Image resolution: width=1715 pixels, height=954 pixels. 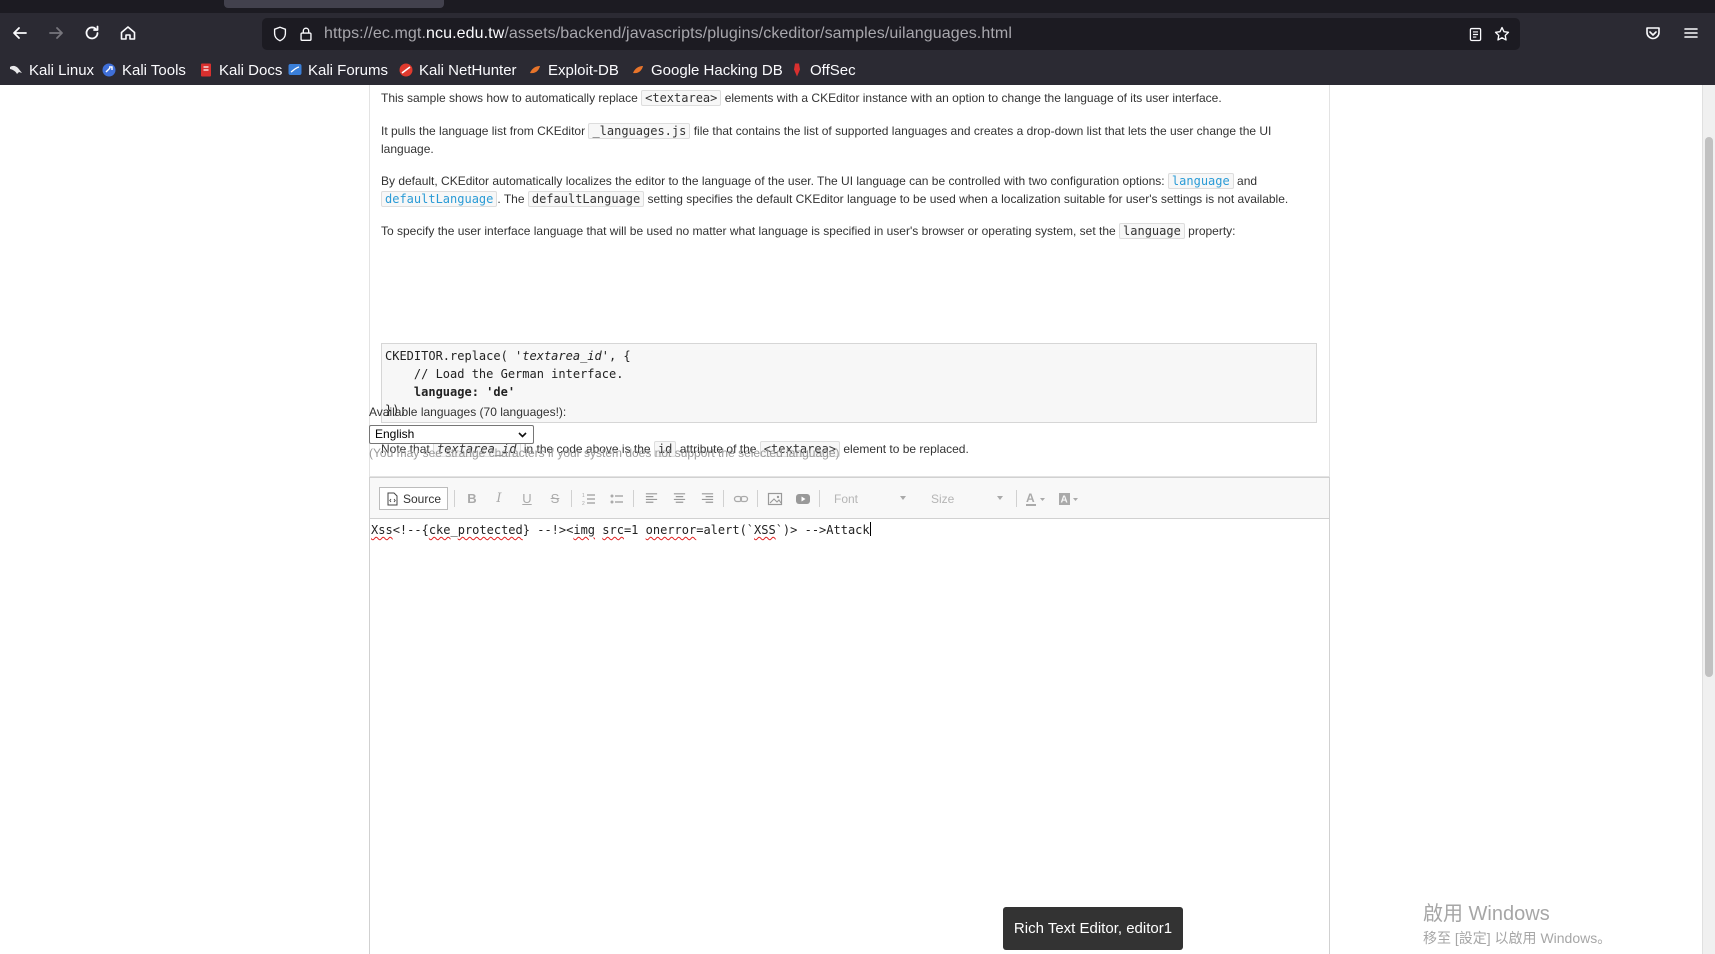 I want to click on bold-button: B, so click(x=472, y=498).